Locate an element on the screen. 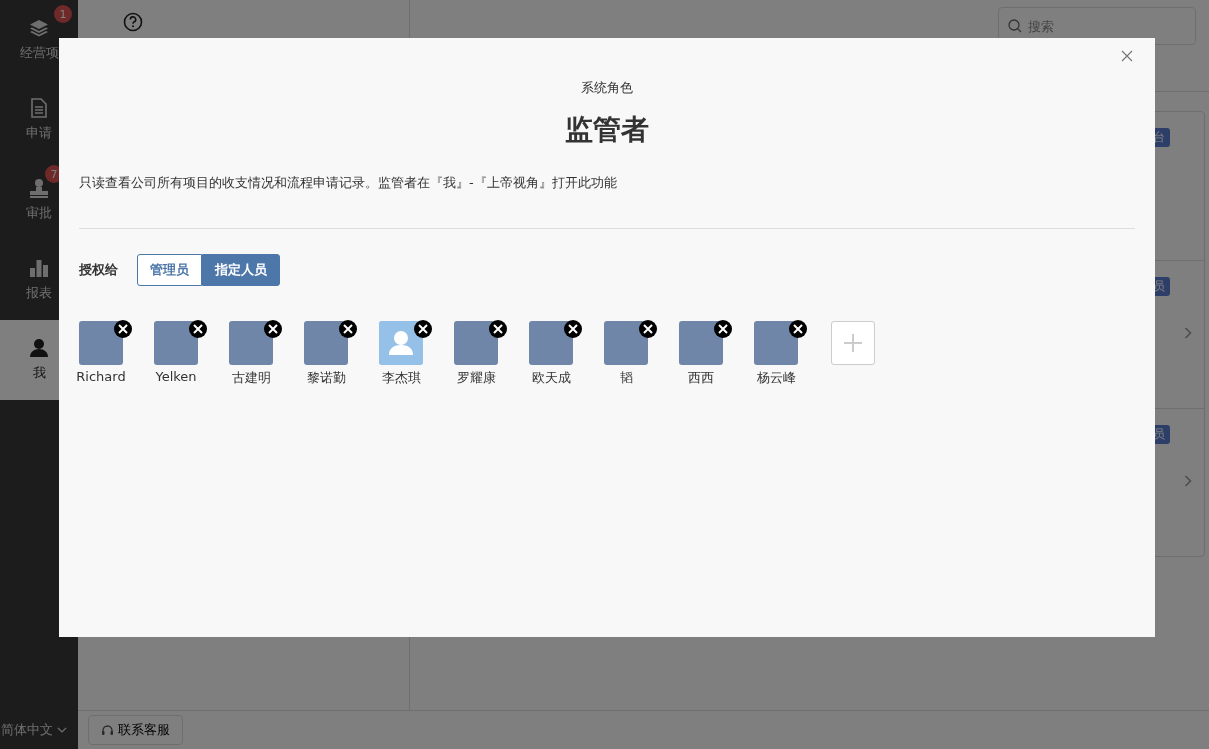 The image size is (1209, 749). modal-title: 监管者 is located at coordinates (607, 130).